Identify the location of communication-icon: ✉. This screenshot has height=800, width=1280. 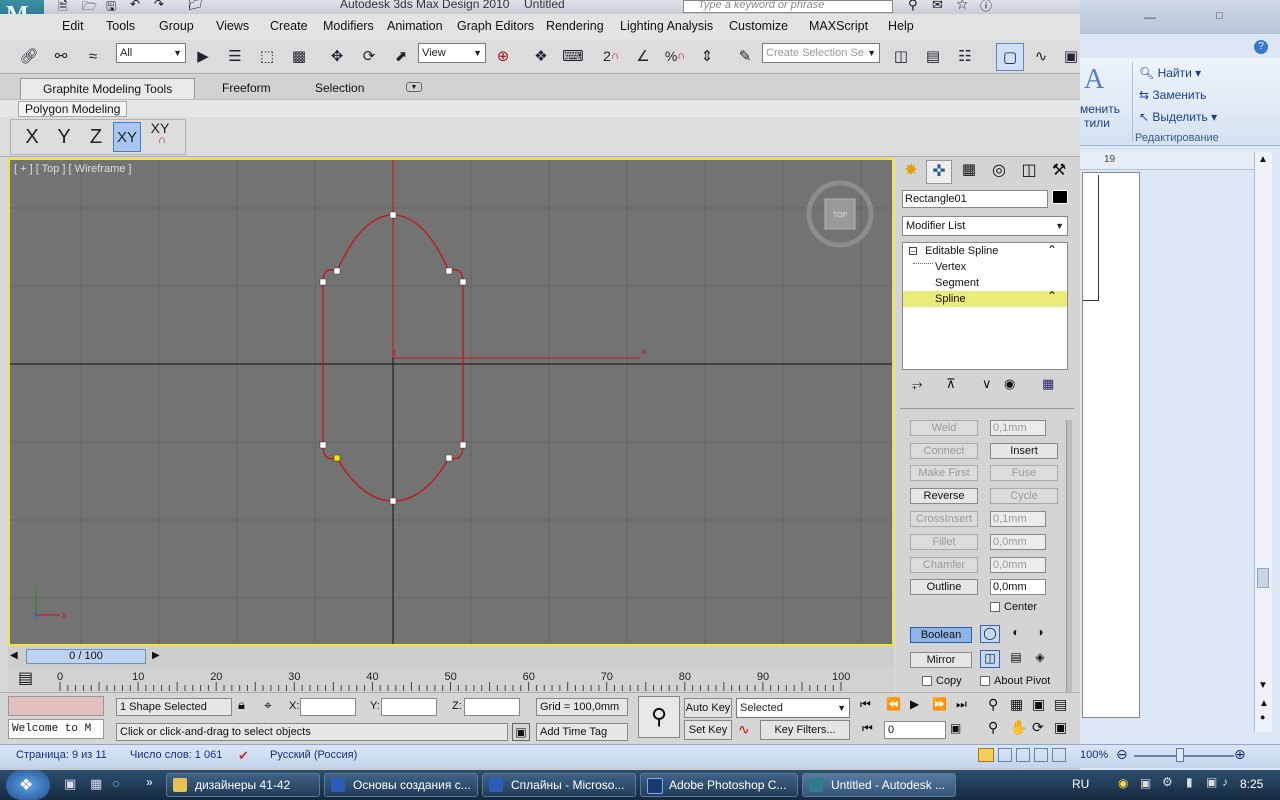
(937, 6).